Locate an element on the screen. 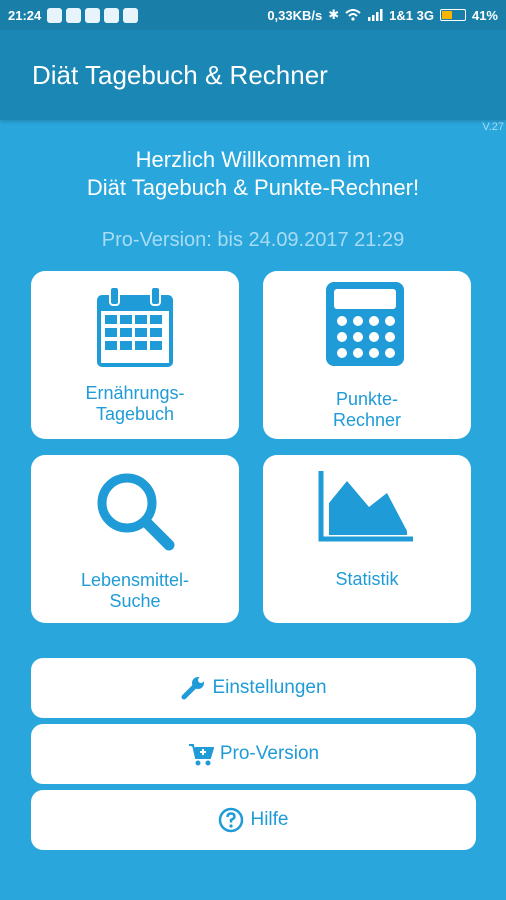 The width and height of the screenshot is (506, 900). carrier-label: 1&1 3G is located at coordinates (411, 15).